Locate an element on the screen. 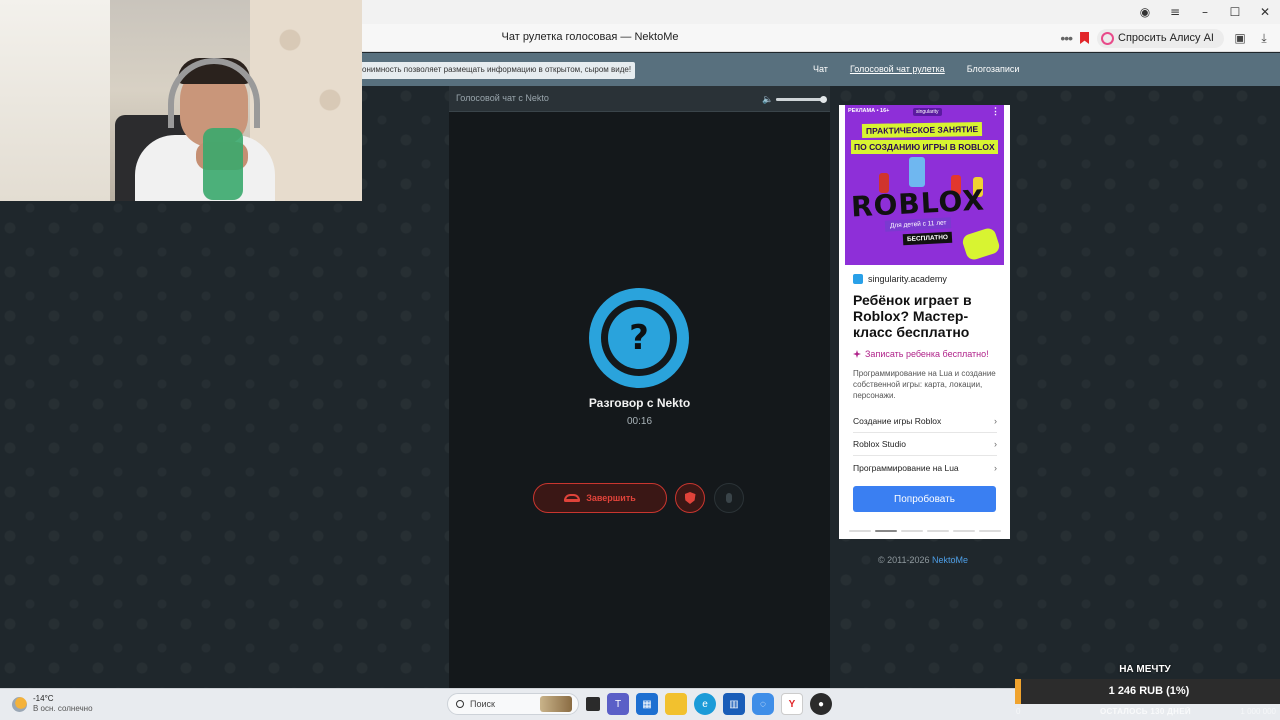  donation-remaining: ОСТАЛОСЬ 130 ДНЕЙ is located at coordinates (1145, 711).